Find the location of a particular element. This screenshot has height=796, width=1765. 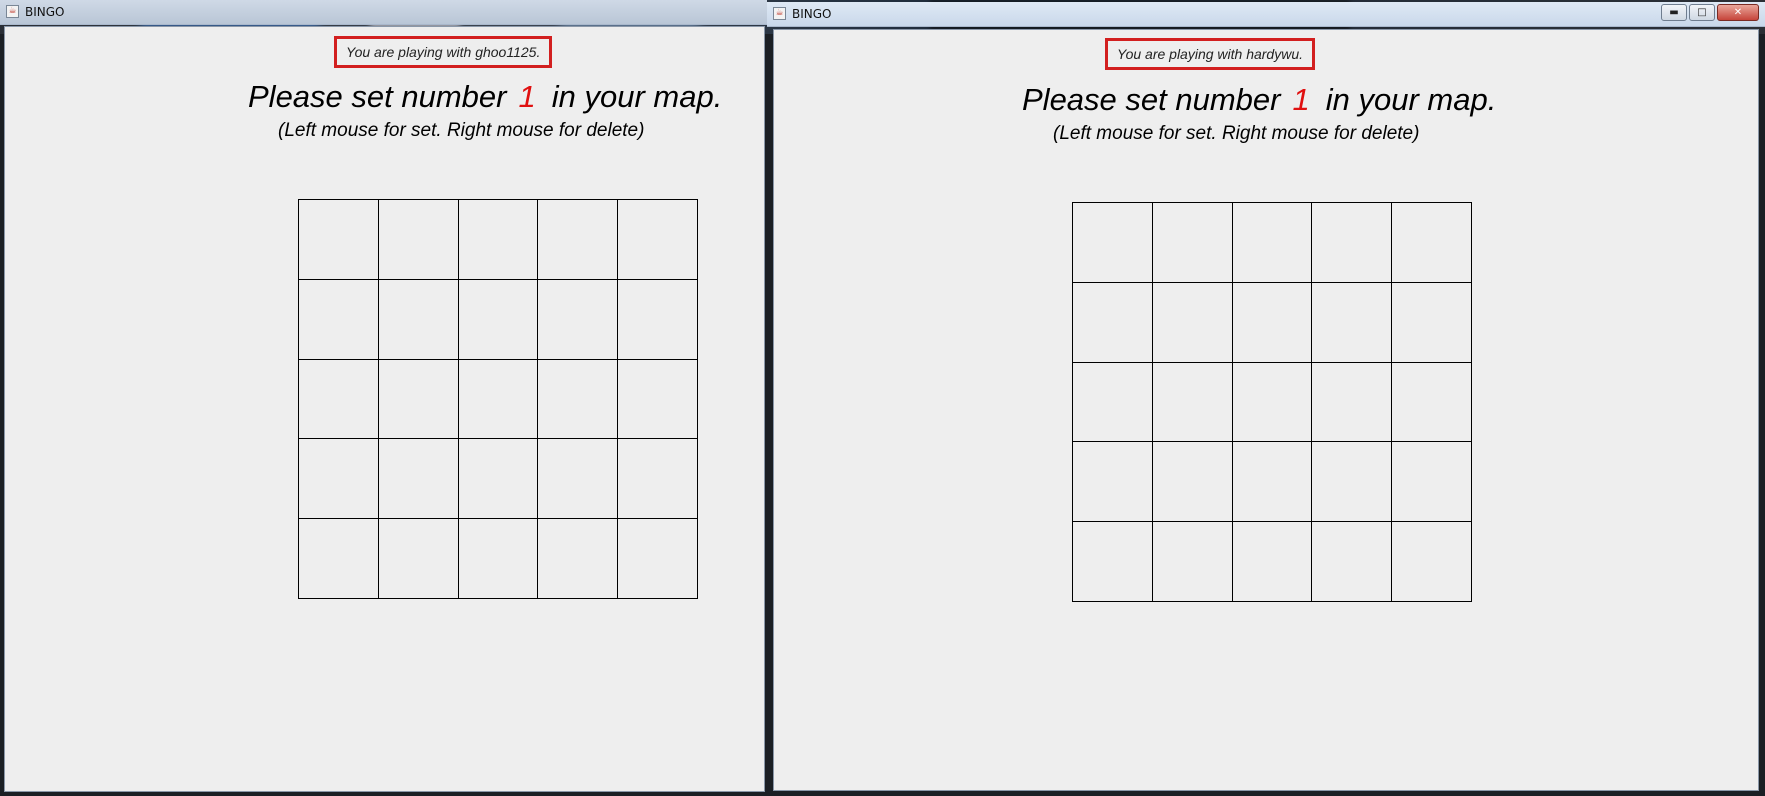

opponent-label: You are playing with hardywu. is located at coordinates (1210, 54).